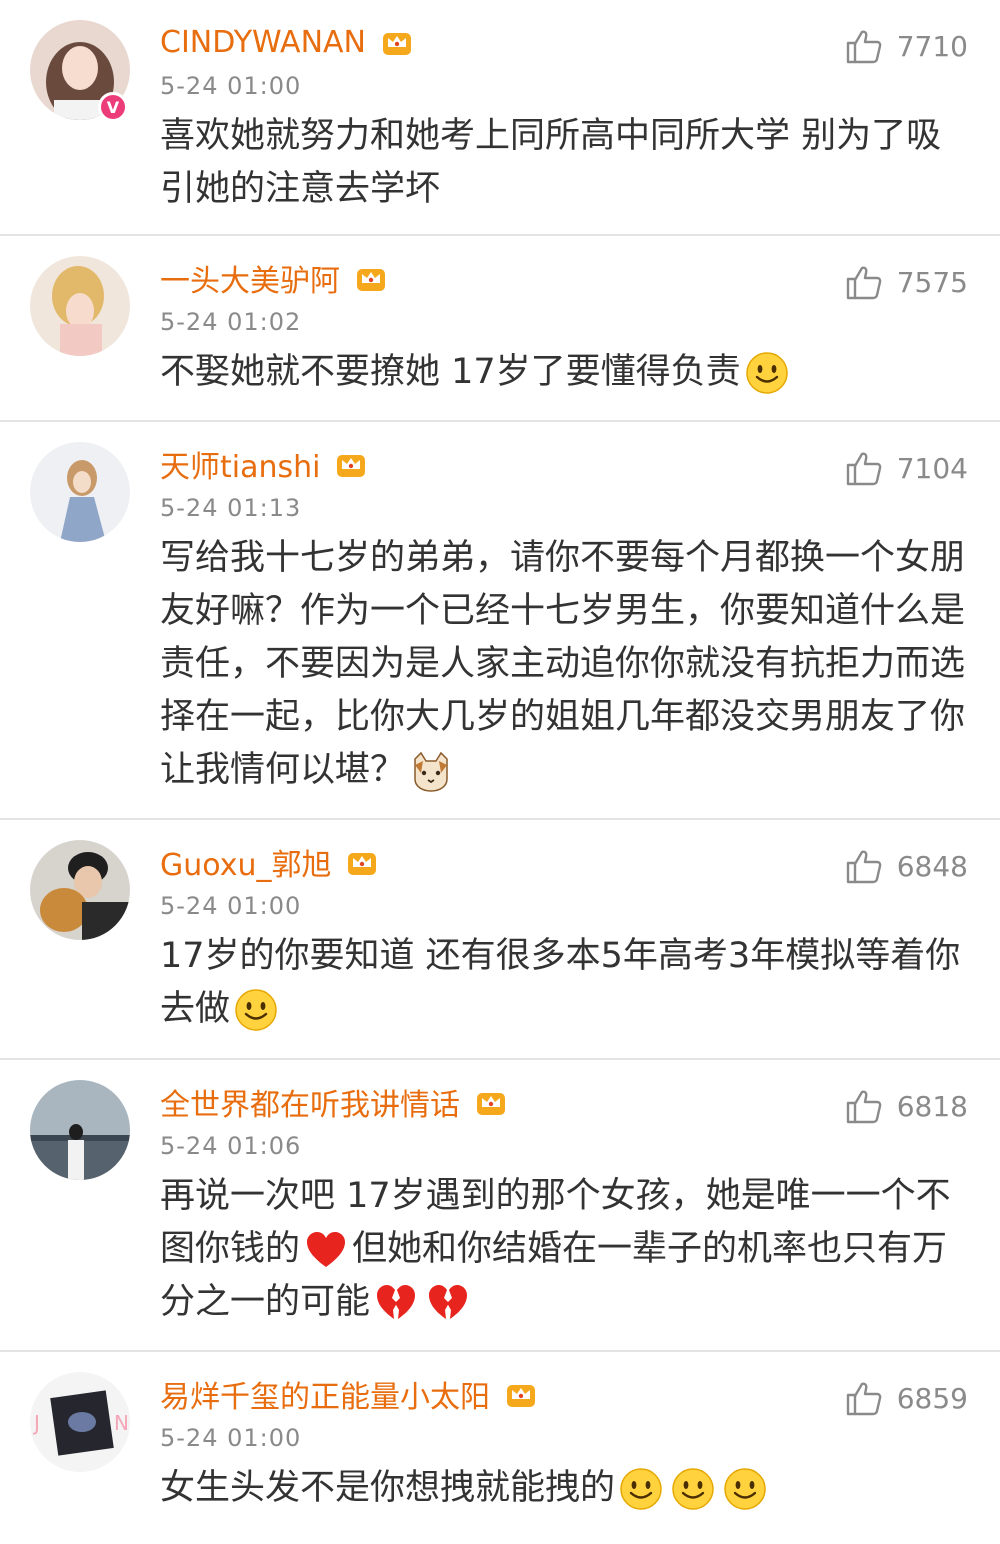 The height and width of the screenshot is (1544, 1000). What do you see at coordinates (80, 306) in the screenshot?
I see `anime-girl-avatar` at bounding box center [80, 306].